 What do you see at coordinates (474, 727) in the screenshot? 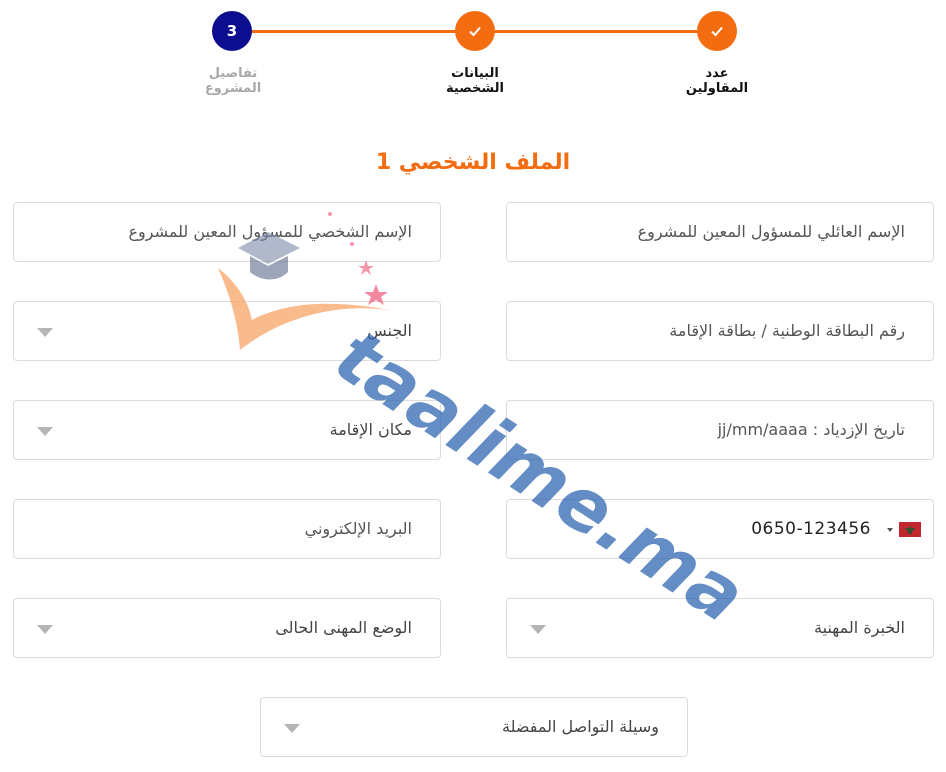
I see `contact-method-select: وسيلة التواصل المفضلة` at bounding box center [474, 727].